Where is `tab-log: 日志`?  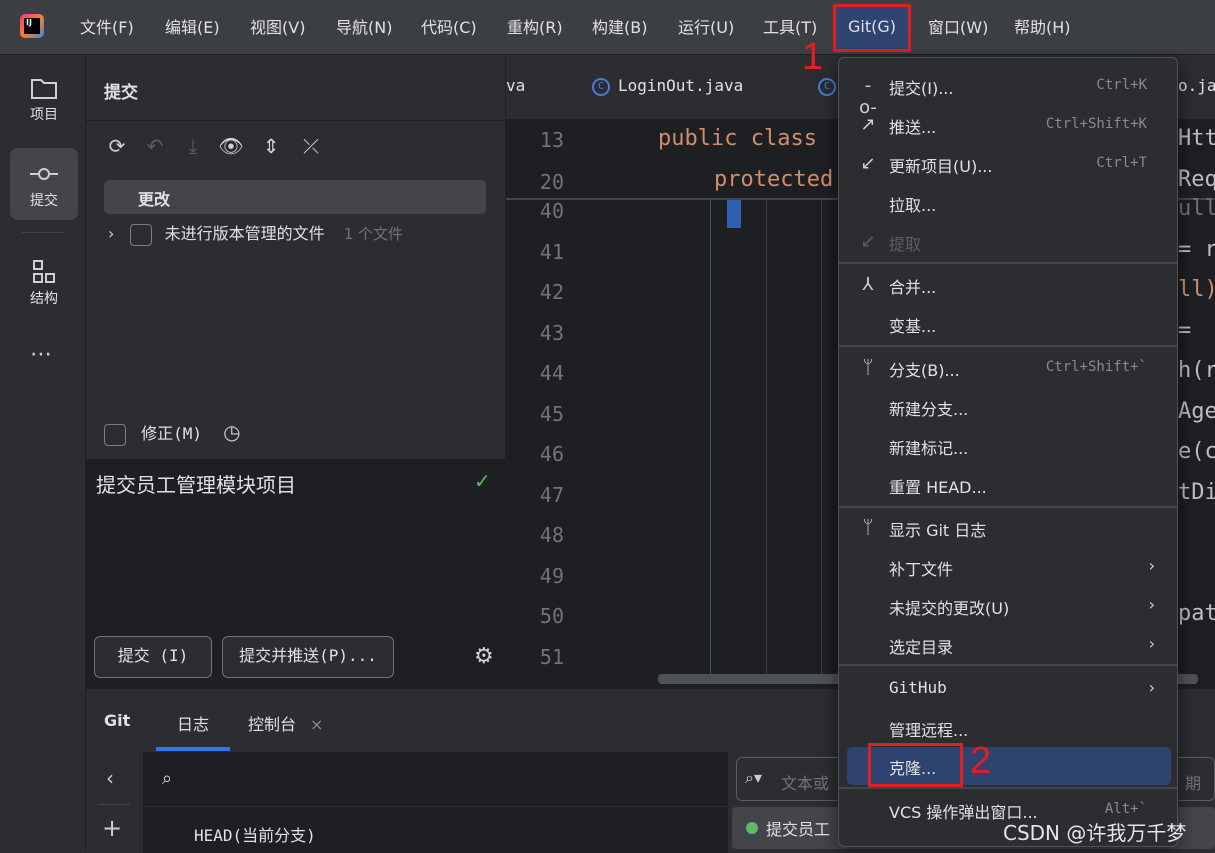 tab-log: 日志 is located at coordinates (193, 723).